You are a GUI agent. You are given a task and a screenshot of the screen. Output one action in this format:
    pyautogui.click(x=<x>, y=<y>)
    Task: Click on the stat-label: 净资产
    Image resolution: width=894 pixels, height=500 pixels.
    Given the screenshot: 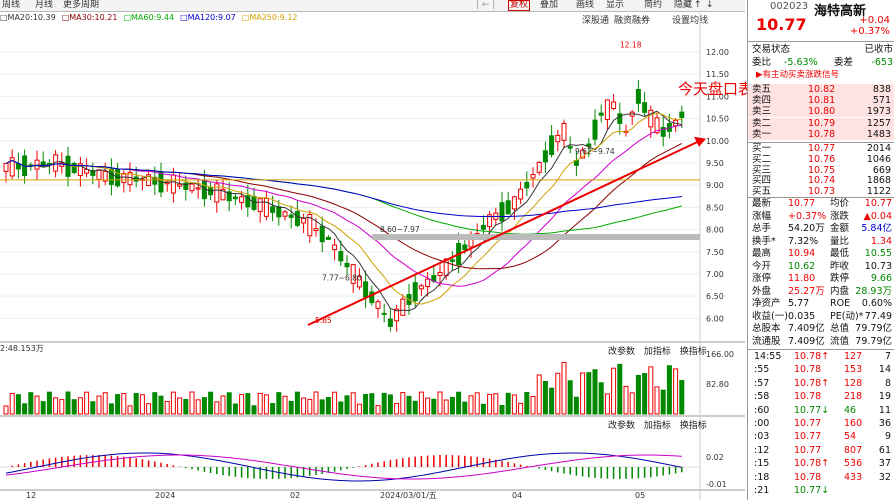 What is the action you would take?
    pyautogui.click(x=766, y=303)
    